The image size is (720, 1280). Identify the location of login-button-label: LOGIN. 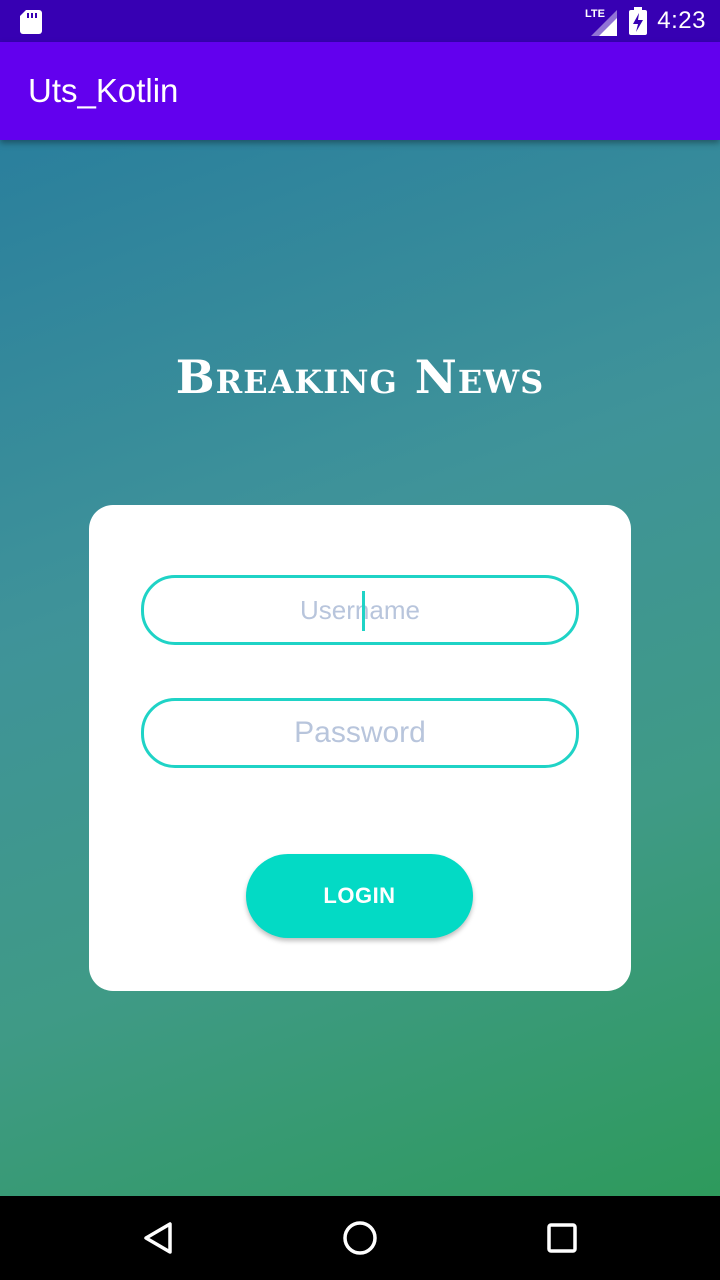
(359, 895).